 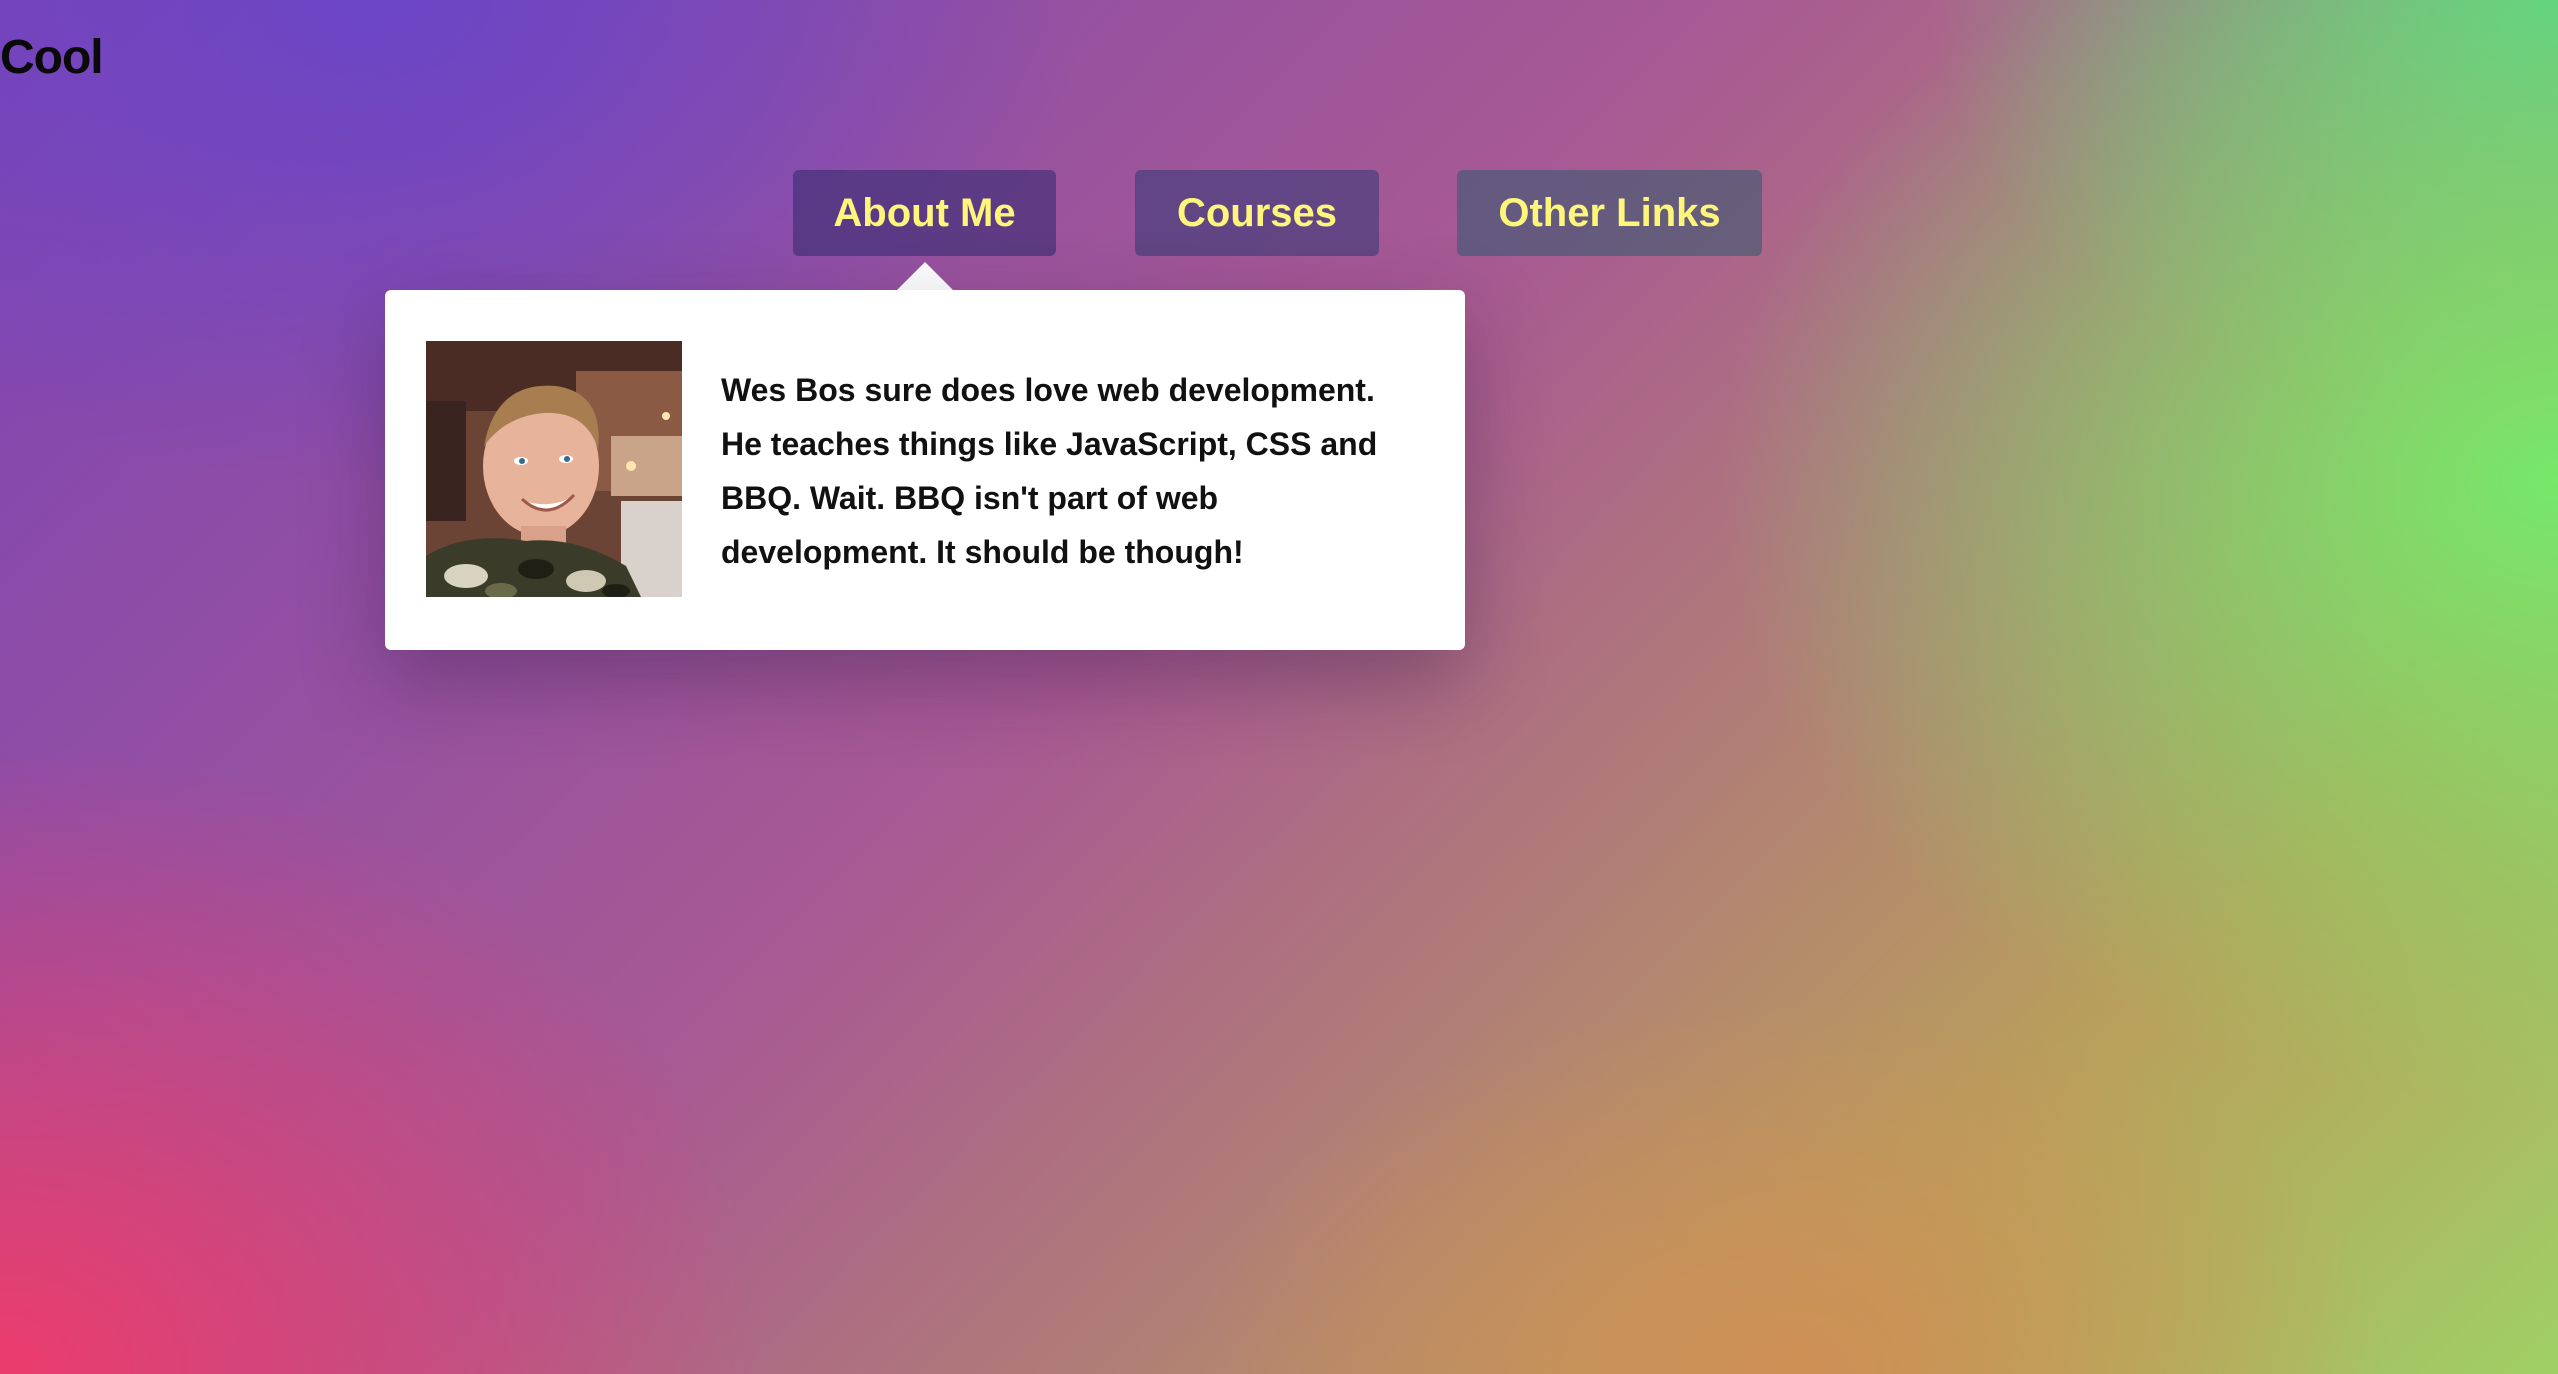 What do you see at coordinates (1609, 213) in the screenshot?
I see `nav-item-other-links: Other Links` at bounding box center [1609, 213].